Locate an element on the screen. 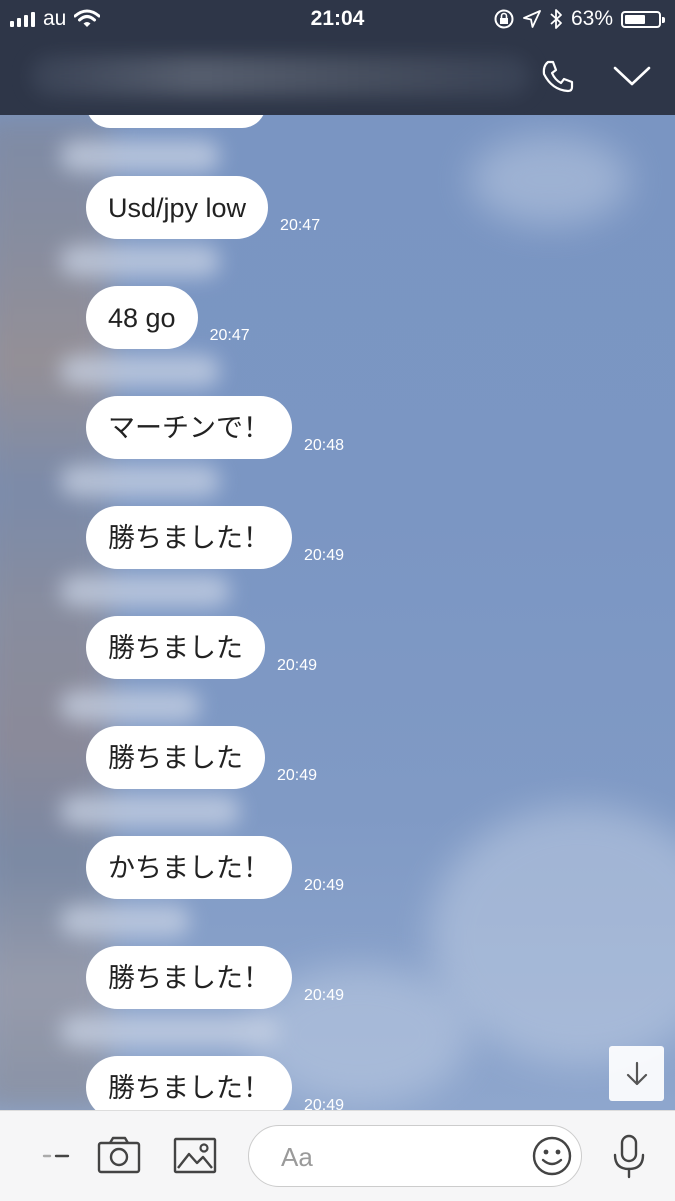 The height and width of the screenshot is (1201, 675). message-time: 20:48 is located at coordinates (324, 445).